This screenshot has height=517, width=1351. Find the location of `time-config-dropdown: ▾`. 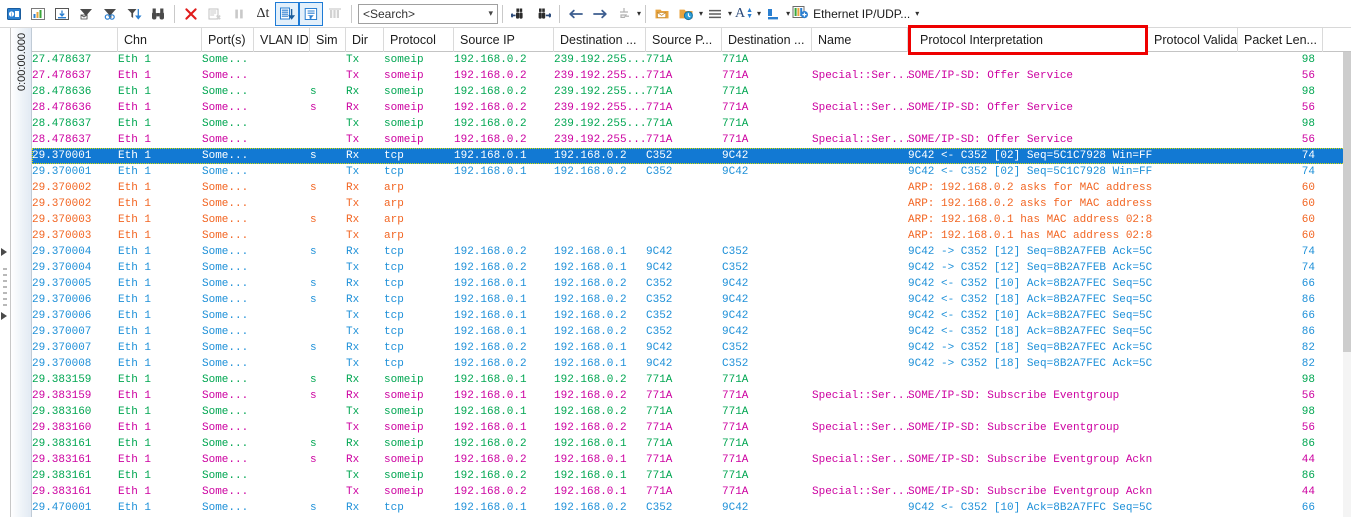

time-config-dropdown: ▾ is located at coordinates (688, 14).